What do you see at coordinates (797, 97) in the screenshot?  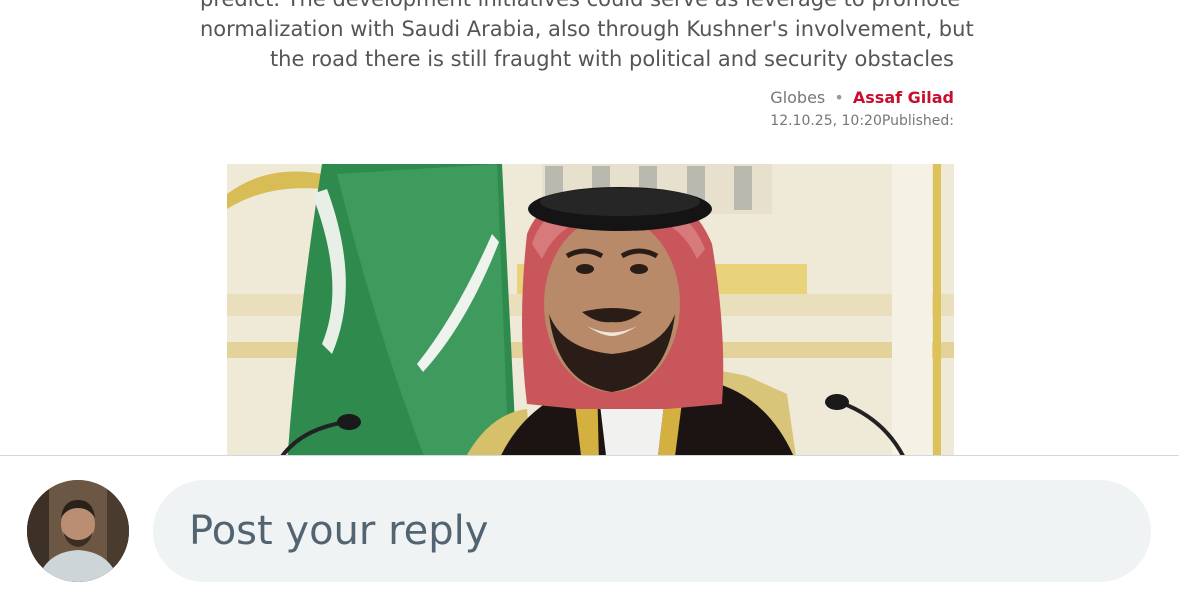 I see `source-name: Globes` at bounding box center [797, 97].